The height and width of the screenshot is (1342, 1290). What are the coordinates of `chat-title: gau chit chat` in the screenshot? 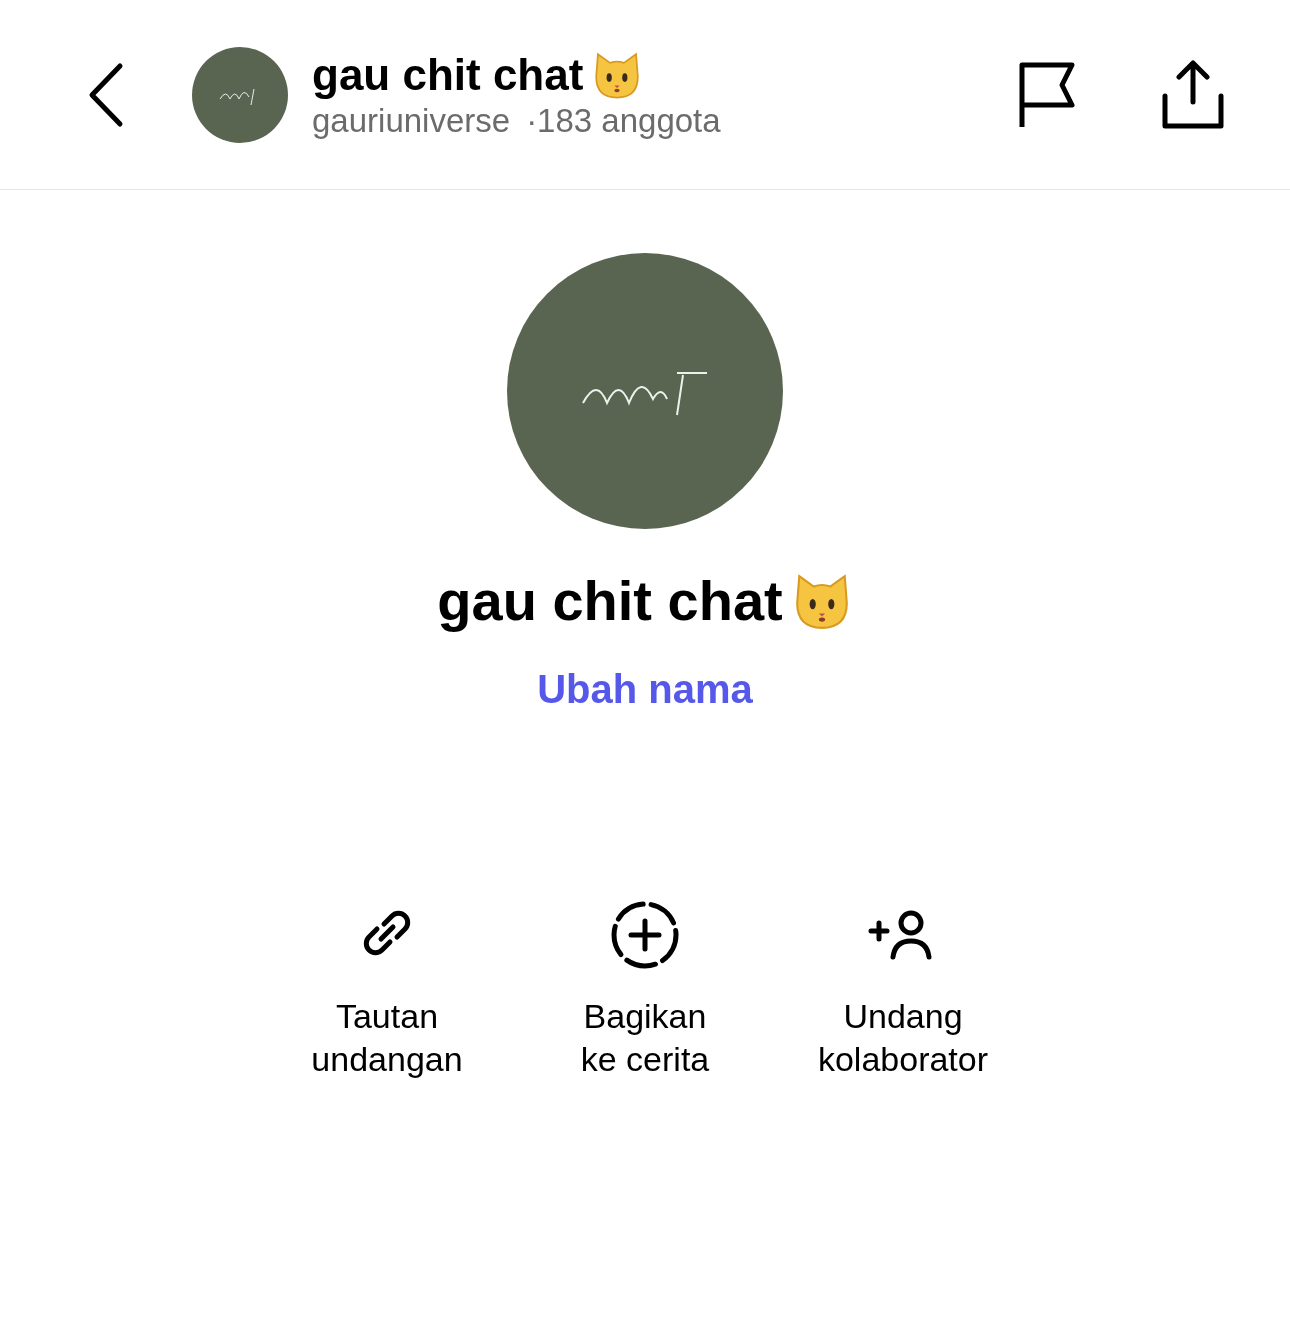 It's located at (448, 74).